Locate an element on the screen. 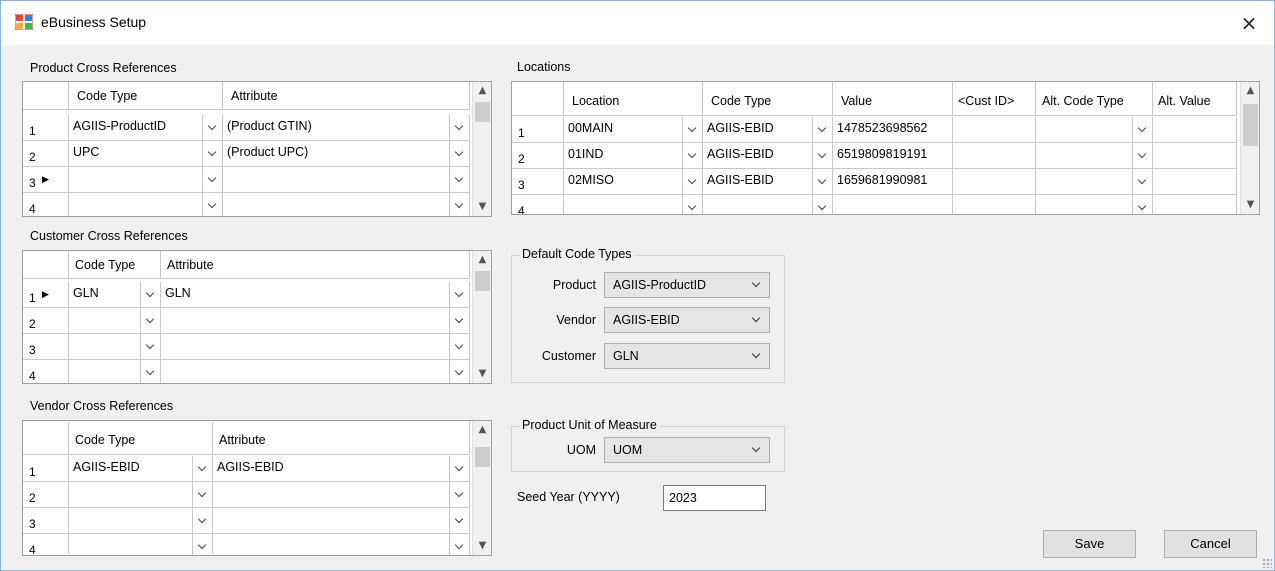  code-type-cell: GLN is located at coordinates (115, 295).